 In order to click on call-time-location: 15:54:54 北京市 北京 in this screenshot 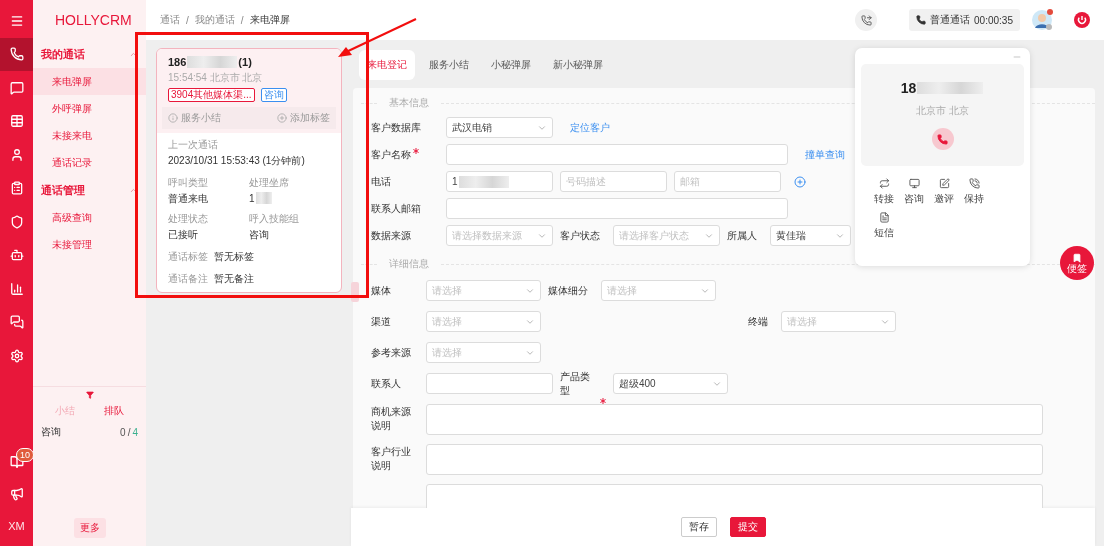, I will do `click(216, 78)`.